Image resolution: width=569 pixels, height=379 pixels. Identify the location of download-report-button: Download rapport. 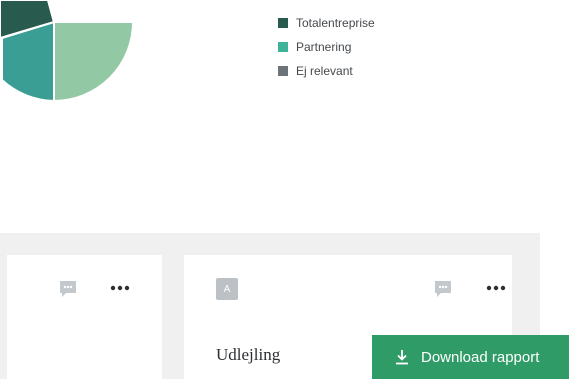
(470, 357).